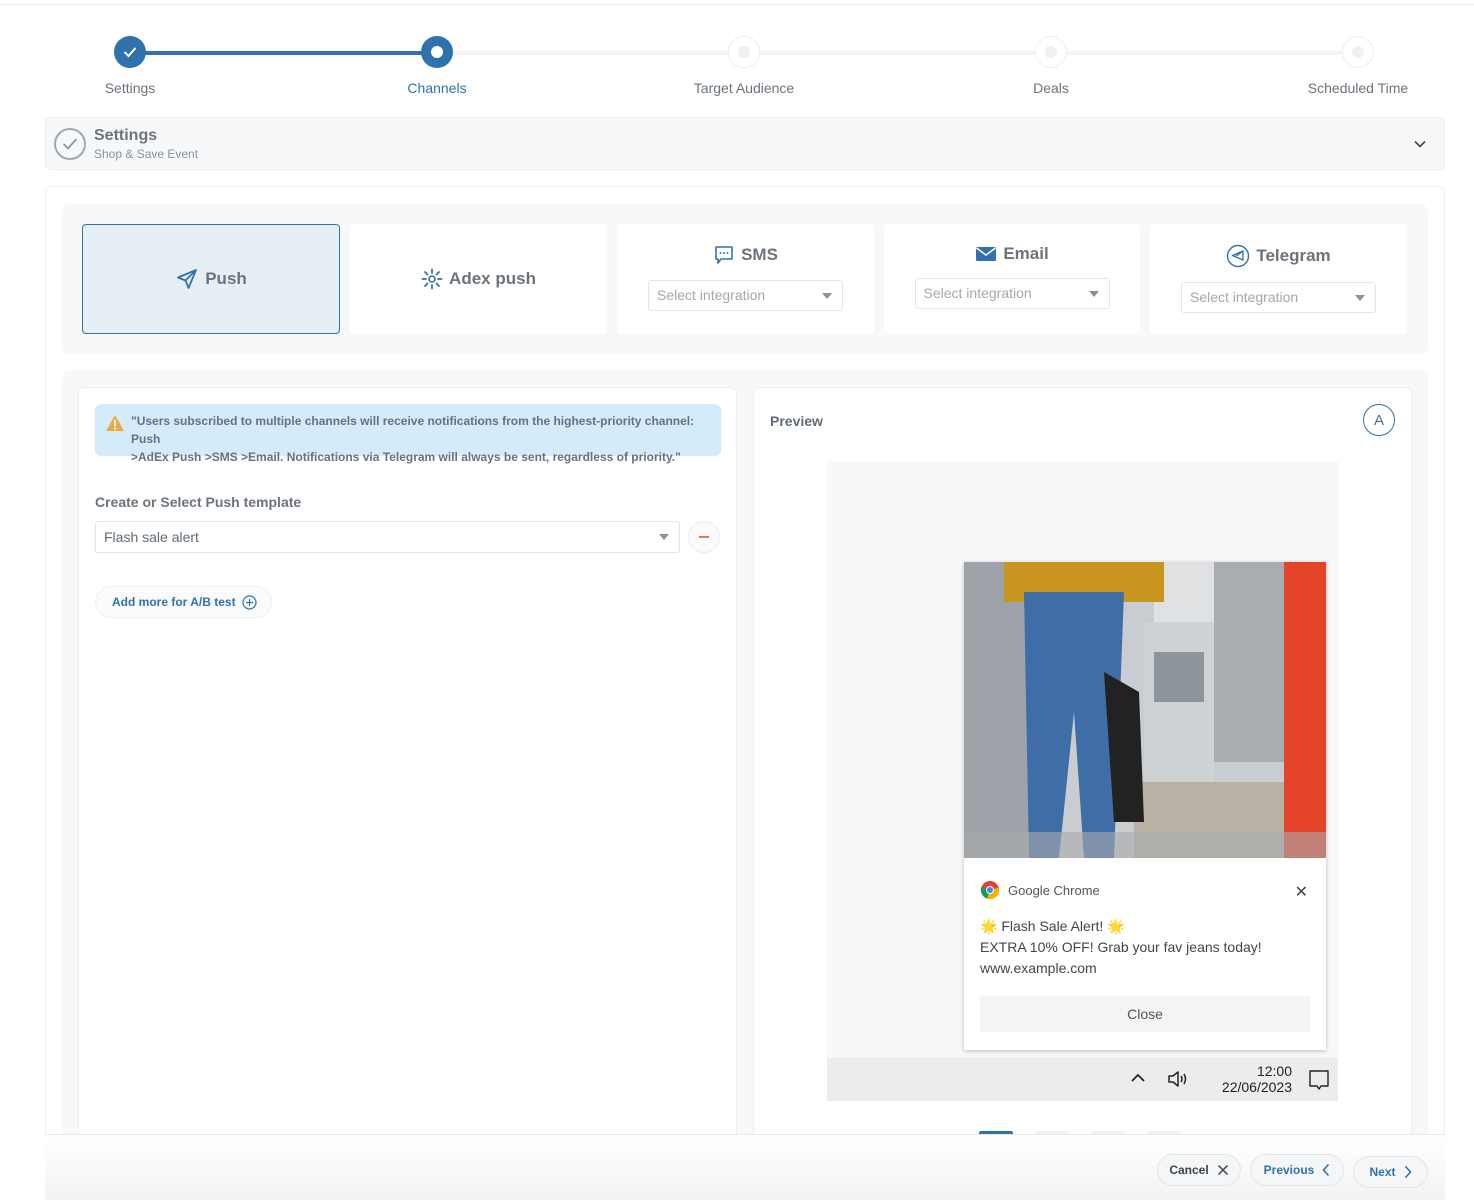 The image size is (1474, 1200). I want to click on channel-push: Push, so click(211, 279).